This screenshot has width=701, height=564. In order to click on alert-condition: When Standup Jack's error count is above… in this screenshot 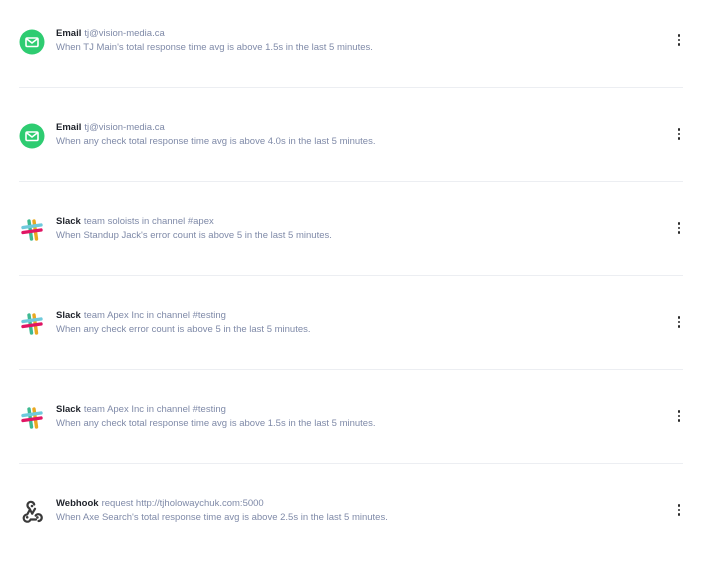, I will do `click(194, 235)`.